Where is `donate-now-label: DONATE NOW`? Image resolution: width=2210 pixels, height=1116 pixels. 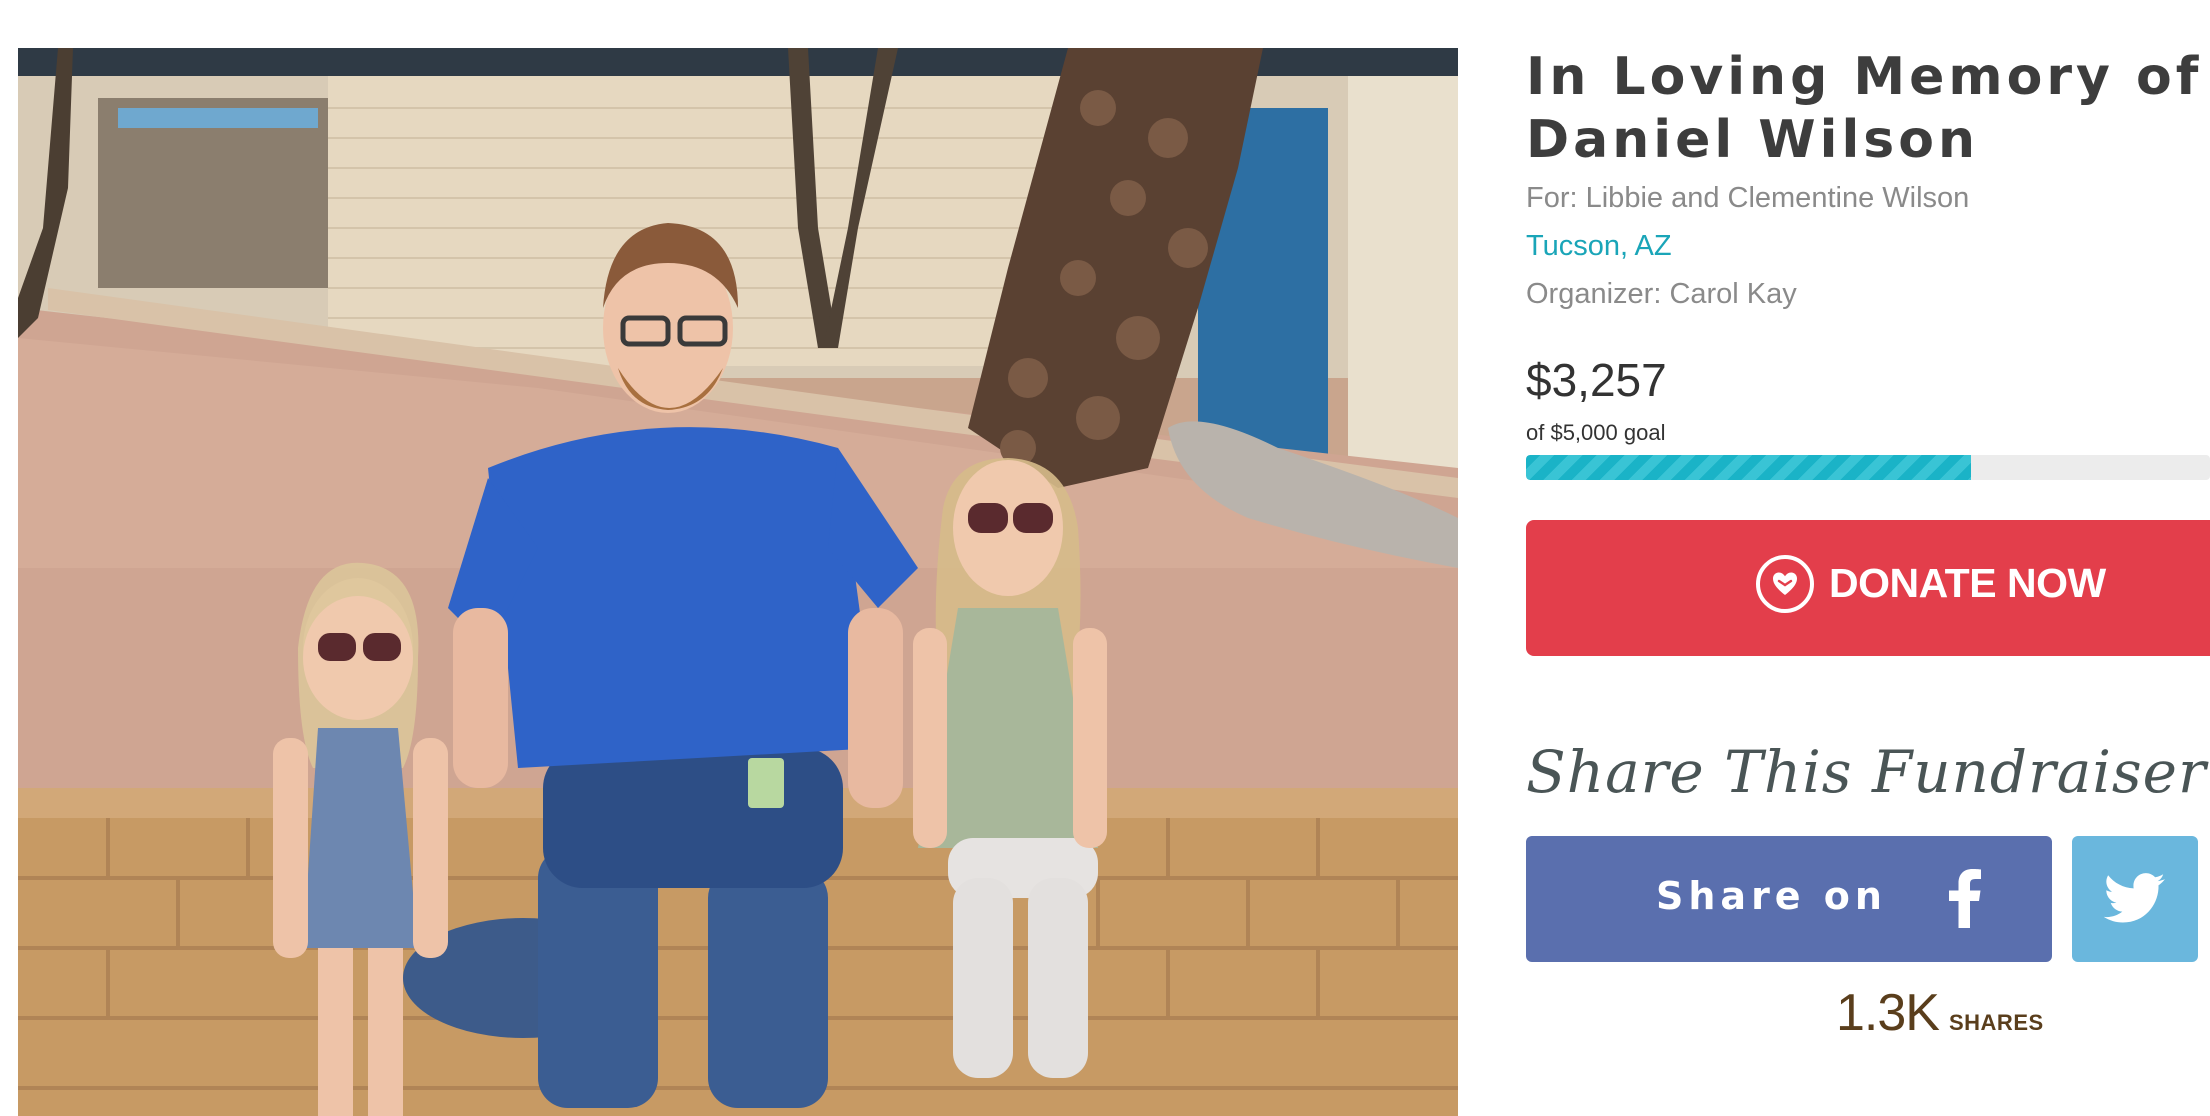 donate-now-label: DONATE NOW is located at coordinates (1967, 583).